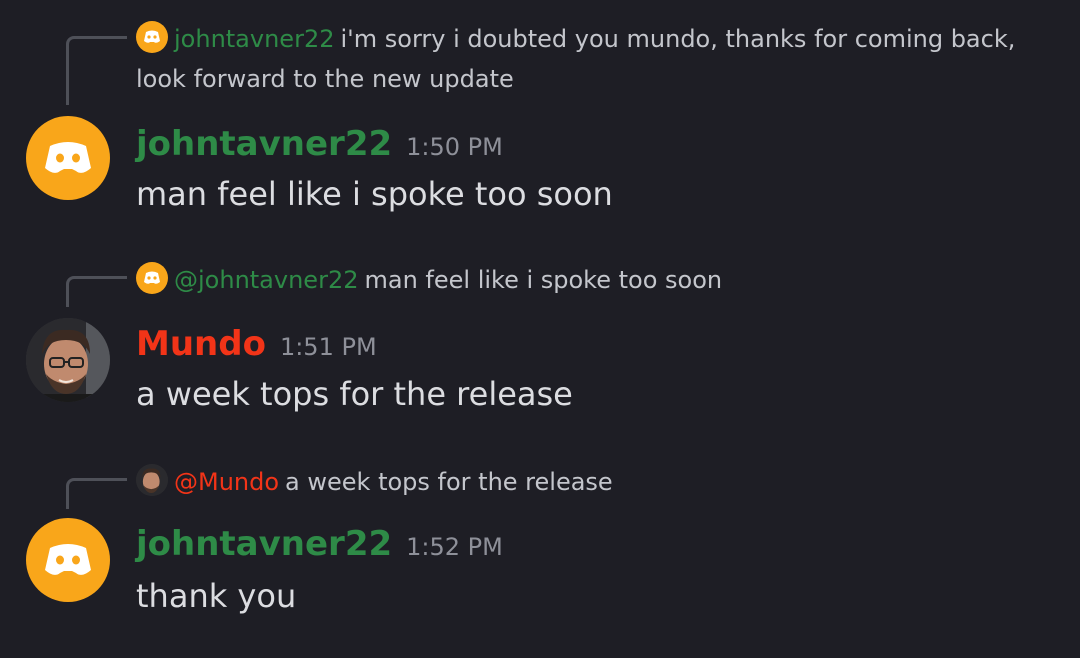 The height and width of the screenshot is (658, 1080). I want to click on message-header: Mundo 1:51 PM, so click(256, 344).